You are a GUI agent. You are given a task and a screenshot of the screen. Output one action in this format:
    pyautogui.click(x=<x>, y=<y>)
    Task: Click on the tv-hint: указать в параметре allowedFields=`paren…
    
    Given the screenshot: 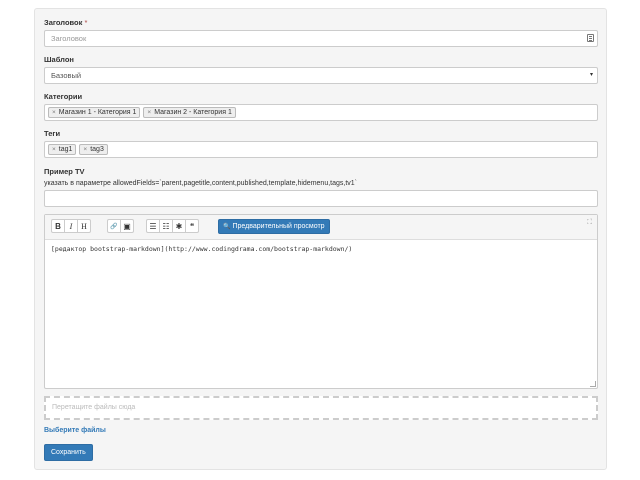 What is the action you would take?
    pyautogui.click(x=201, y=183)
    